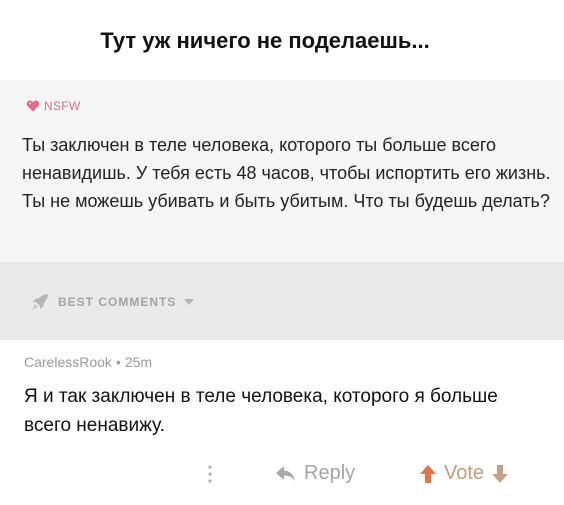 This screenshot has height=505, width=564. Describe the element at coordinates (500, 473) in the screenshot. I see `downvote-arrow-icon` at that location.